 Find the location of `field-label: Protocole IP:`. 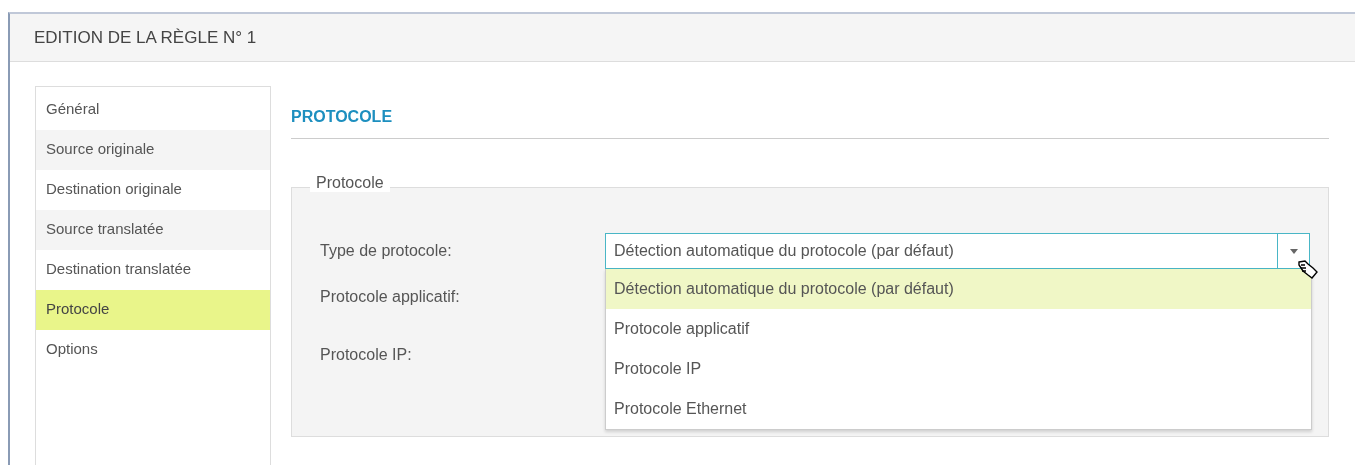

field-label: Protocole IP: is located at coordinates (366, 355).